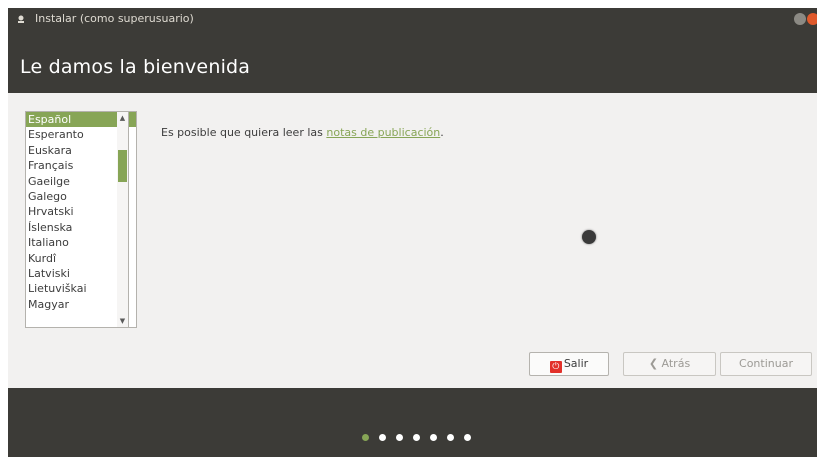  Describe the element at coordinates (800, 19) in the screenshot. I see `minimize-button` at that location.